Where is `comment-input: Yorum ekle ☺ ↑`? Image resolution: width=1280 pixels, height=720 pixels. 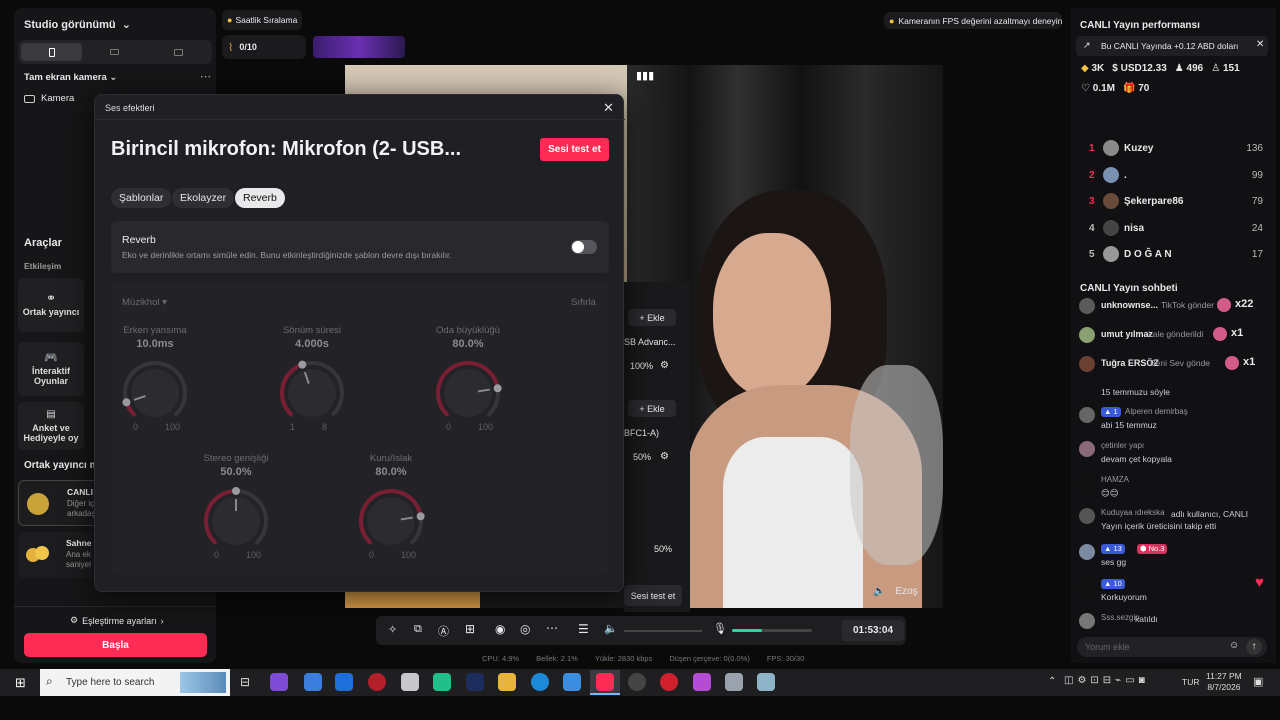
comment-input: Yorum ekle ☺ ↑ is located at coordinates (1172, 647).